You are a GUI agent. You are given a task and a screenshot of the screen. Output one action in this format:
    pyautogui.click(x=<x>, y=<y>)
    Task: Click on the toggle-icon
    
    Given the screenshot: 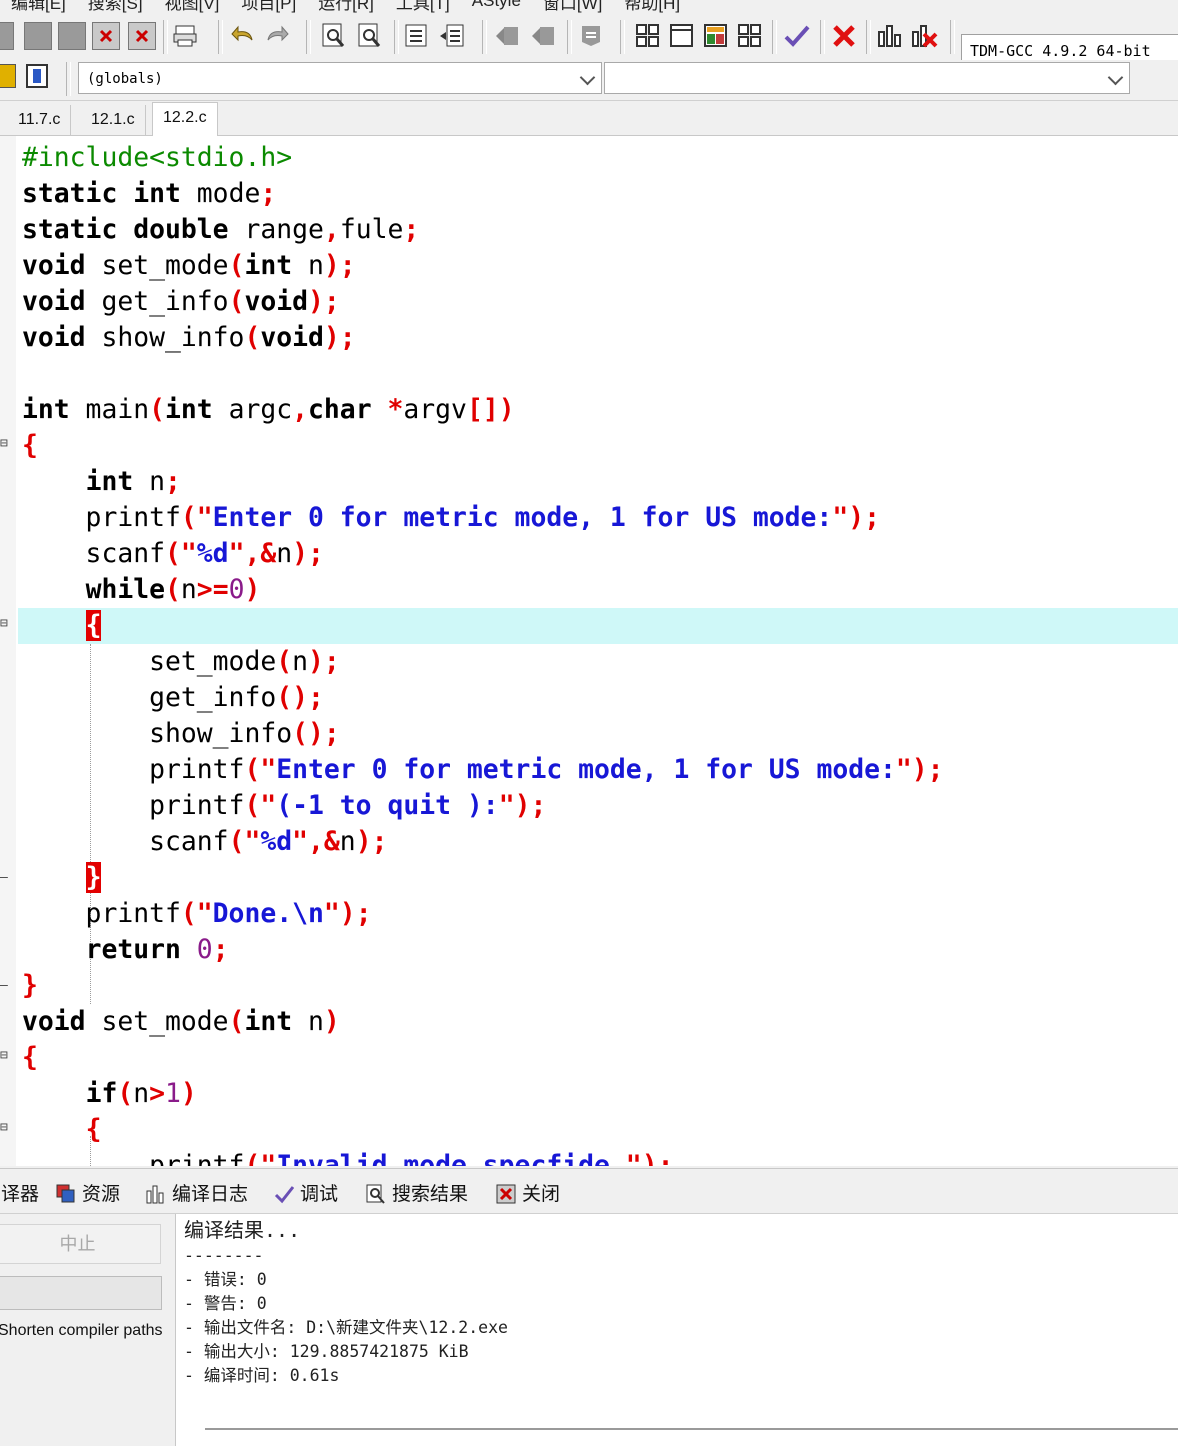 What is the action you would take?
    pyautogui.click(x=37, y=76)
    